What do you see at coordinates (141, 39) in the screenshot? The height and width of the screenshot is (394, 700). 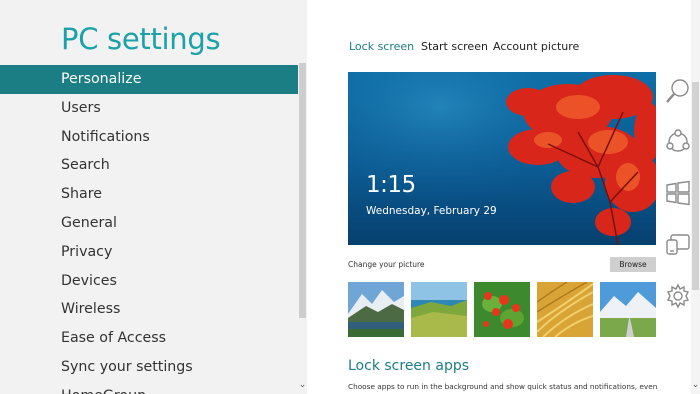 I see `page-title: PC settings` at bounding box center [141, 39].